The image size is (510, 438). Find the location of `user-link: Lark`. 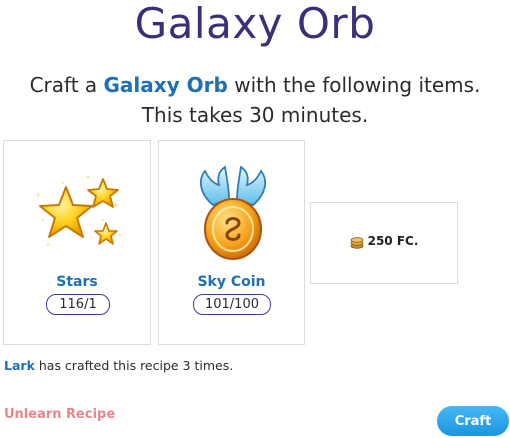

user-link: Lark is located at coordinates (19, 365).